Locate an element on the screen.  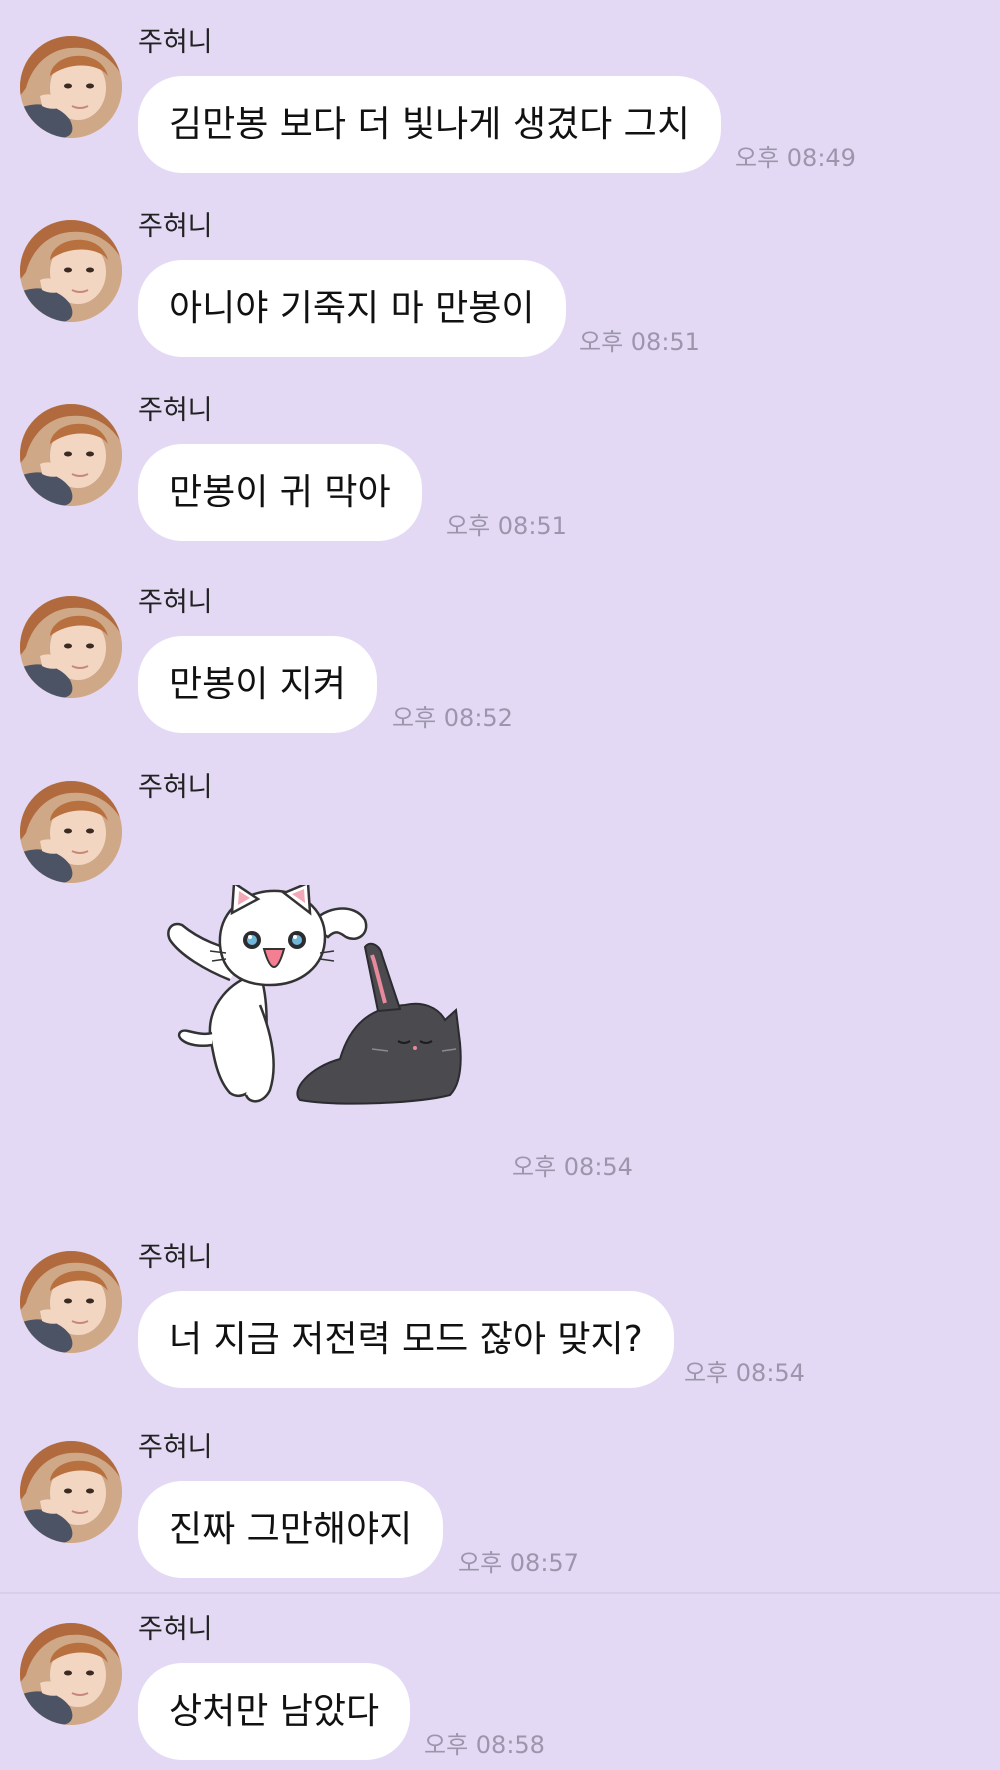
message-item: 주혀니 김만봉 보다 더 빛나게 생겼다 그치 오후 08:49 is located at coordinates (500, 92).